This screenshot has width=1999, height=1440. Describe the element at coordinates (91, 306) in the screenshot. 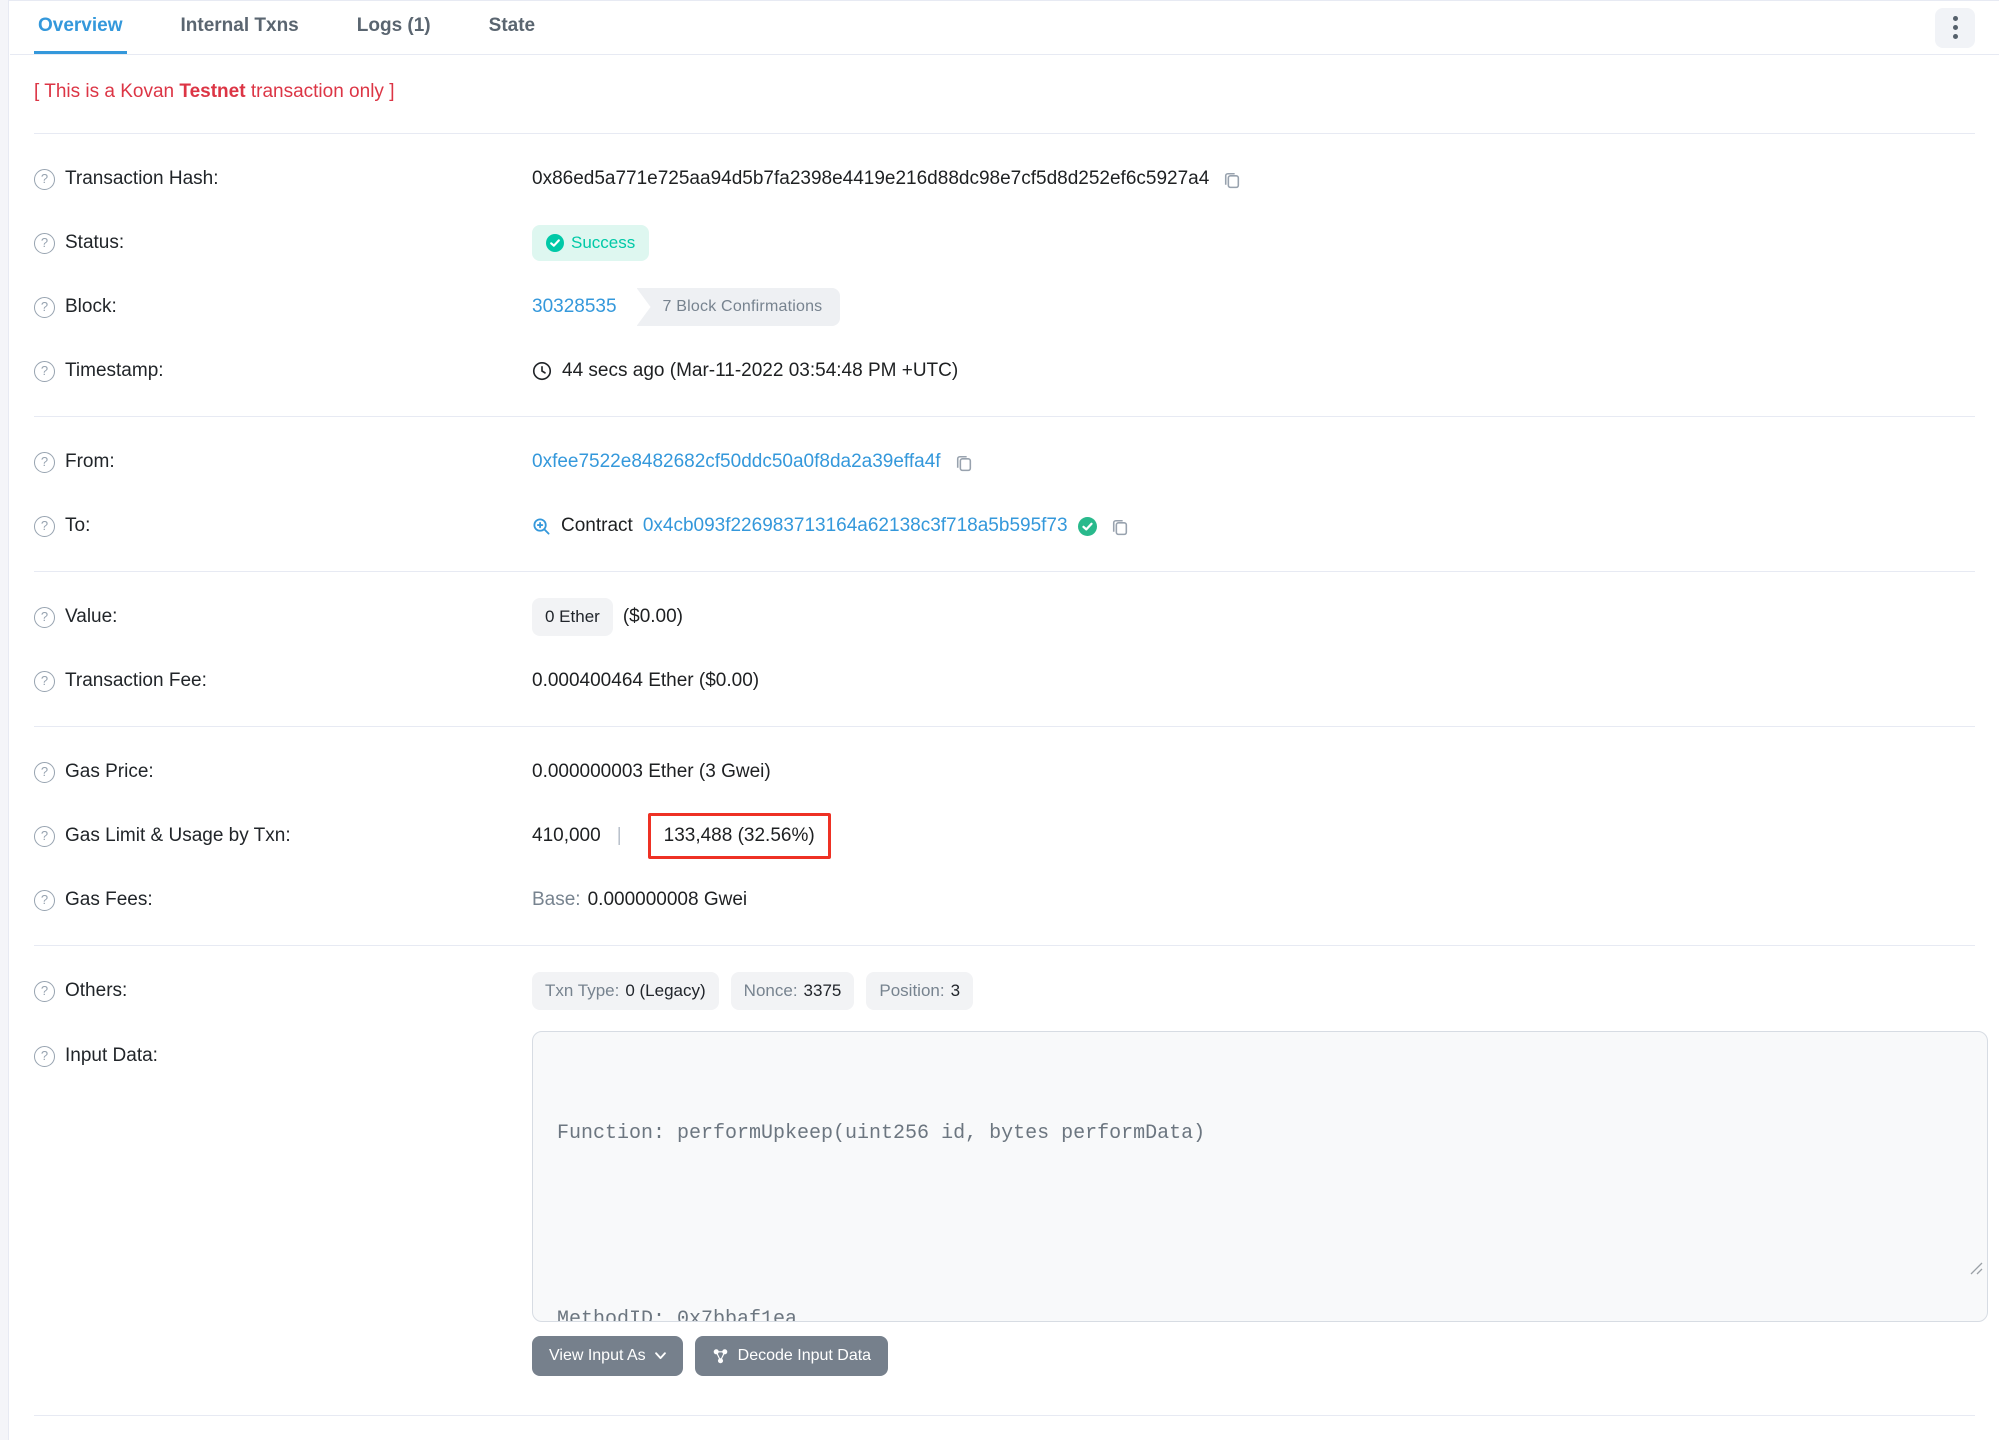

I see `block-label: Block:` at that location.